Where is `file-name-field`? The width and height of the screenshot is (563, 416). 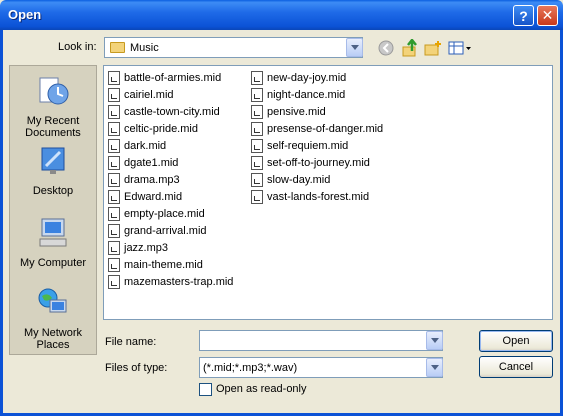 file-name-field is located at coordinates (321, 340).